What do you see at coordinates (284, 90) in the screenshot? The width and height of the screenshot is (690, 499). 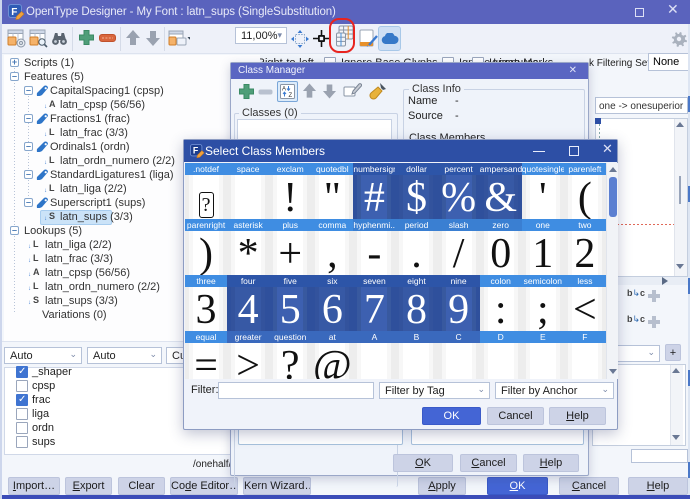 I see `svg-text: A` at bounding box center [284, 90].